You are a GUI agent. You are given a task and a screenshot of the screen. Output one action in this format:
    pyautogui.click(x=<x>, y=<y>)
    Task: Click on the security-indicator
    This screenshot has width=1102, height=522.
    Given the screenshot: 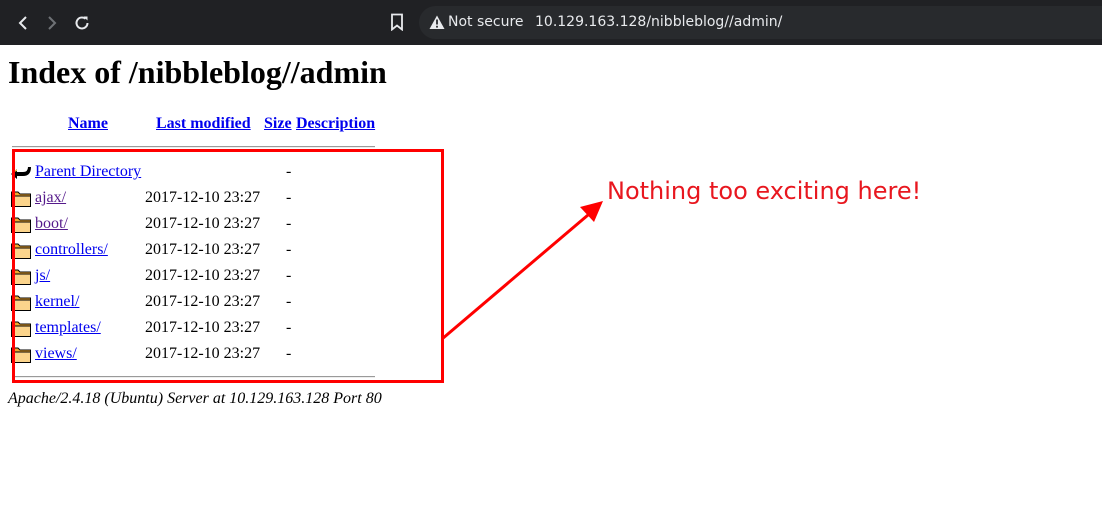 What is the action you would take?
    pyautogui.click(x=437, y=22)
    